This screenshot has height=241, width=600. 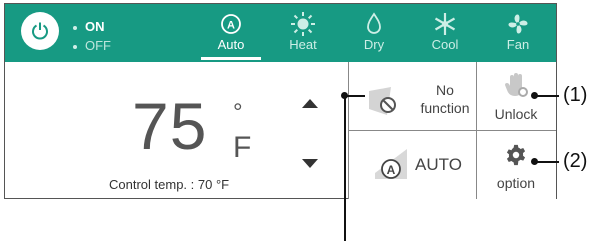 What do you see at coordinates (445, 44) in the screenshot?
I see `mode-cool-label: Cool` at bounding box center [445, 44].